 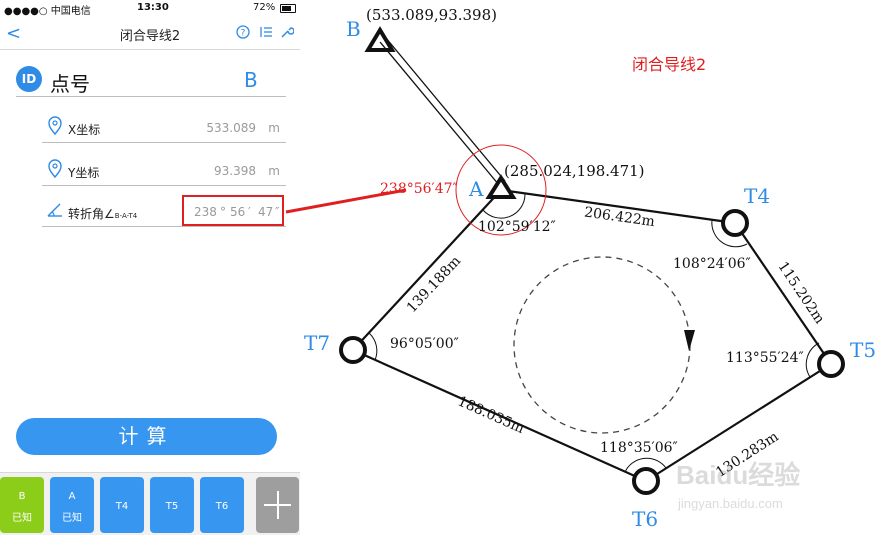 What do you see at coordinates (712, 264) in the screenshot?
I see `angle-t4: 108°24′06″` at bounding box center [712, 264].